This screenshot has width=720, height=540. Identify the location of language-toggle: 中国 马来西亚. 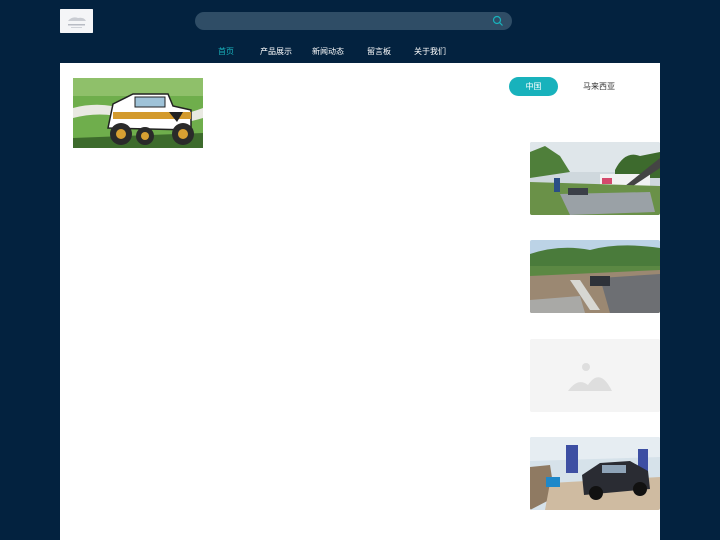
(569, 86).